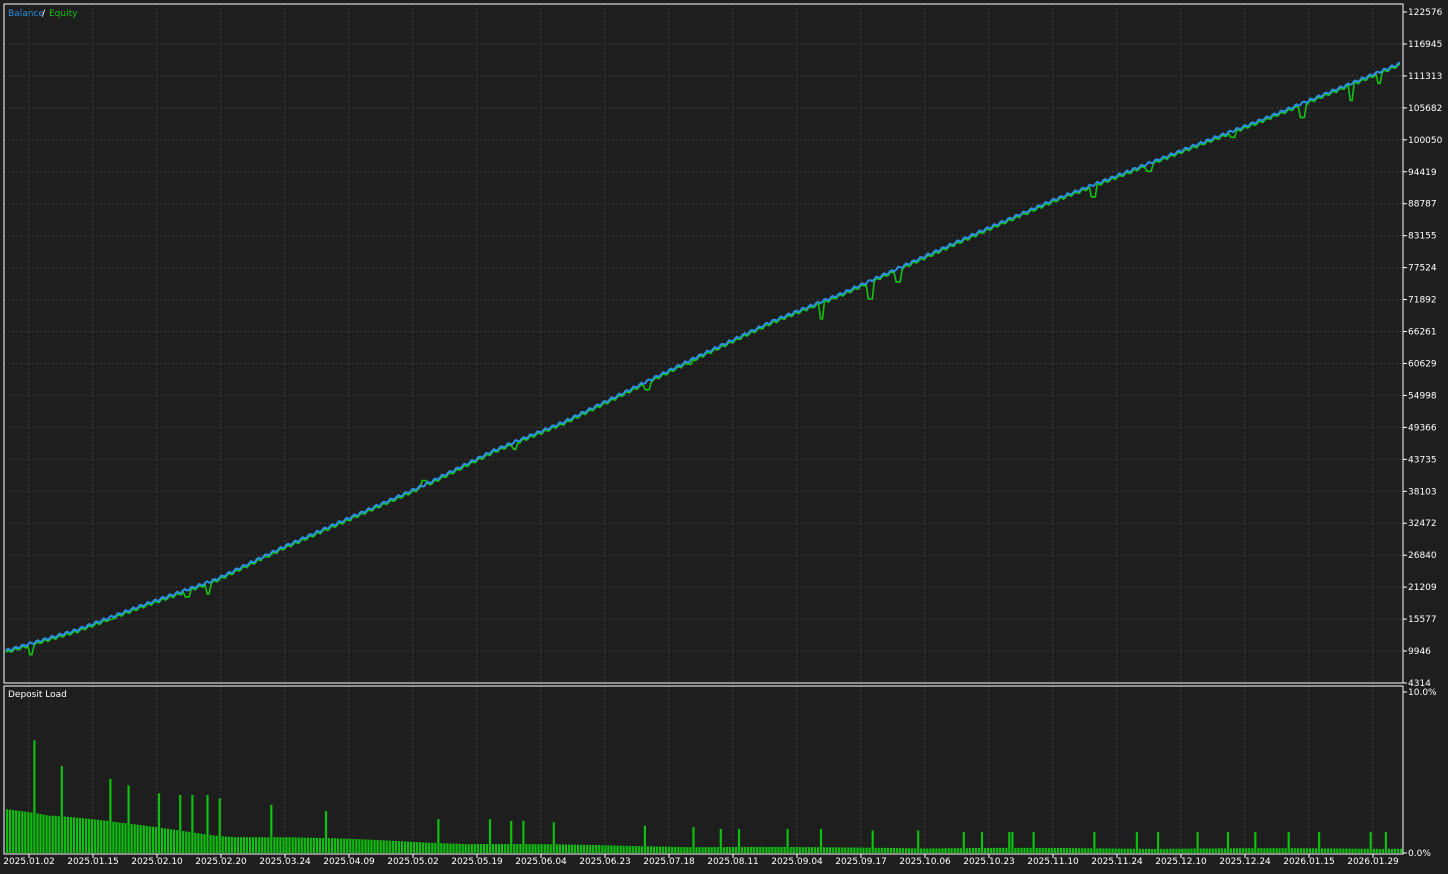  I want to click on x-tick-label: 2025.05.02, so click(413, 862).